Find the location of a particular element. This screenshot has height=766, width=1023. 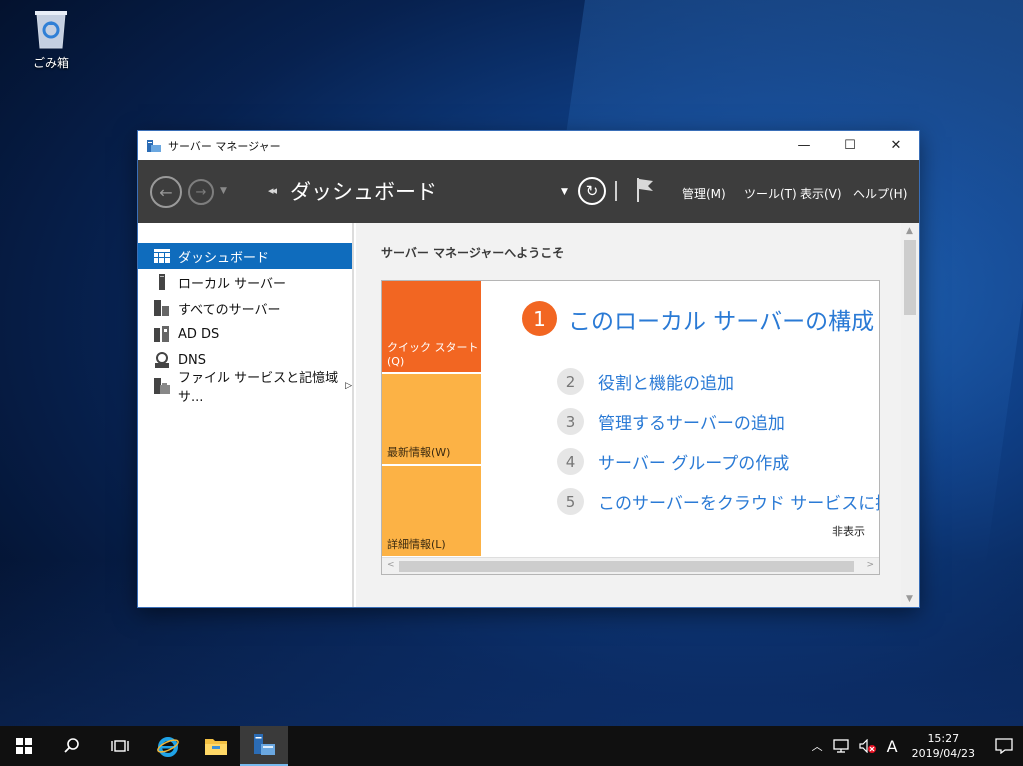

toolbar-separator is located at coordinates (616, 191).